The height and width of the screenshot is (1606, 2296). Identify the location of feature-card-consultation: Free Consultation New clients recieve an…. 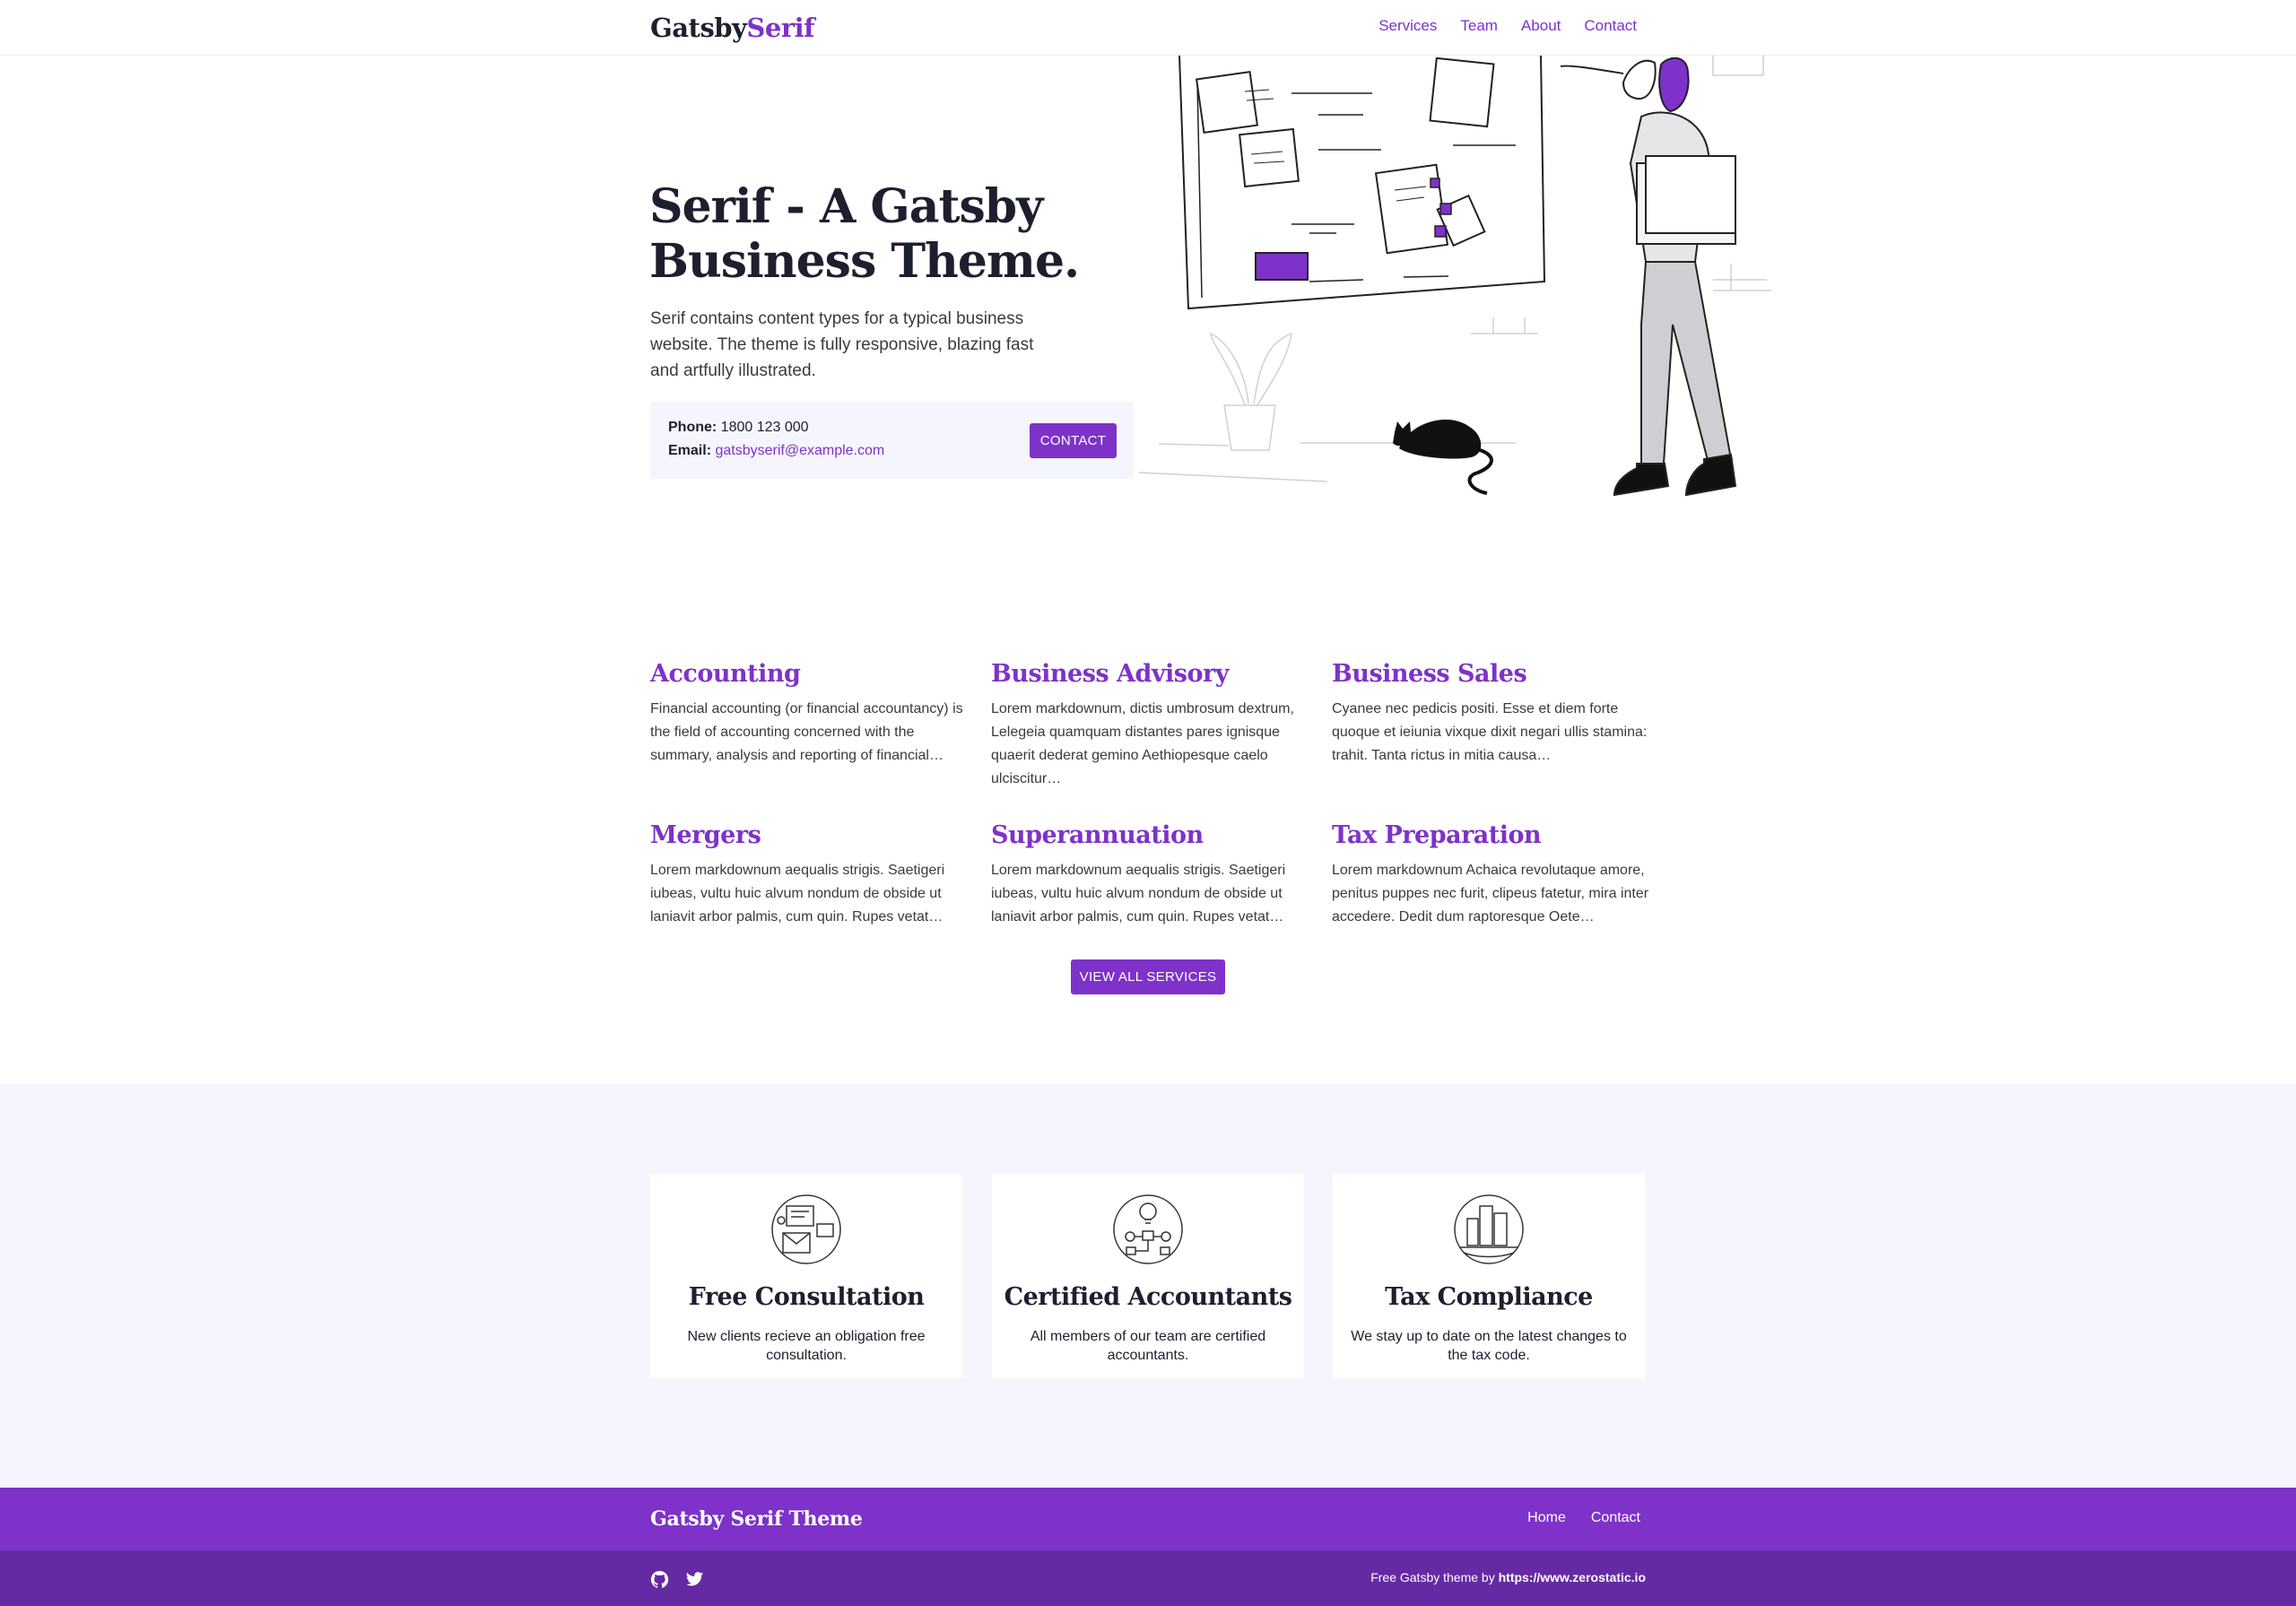
(806, 1276).